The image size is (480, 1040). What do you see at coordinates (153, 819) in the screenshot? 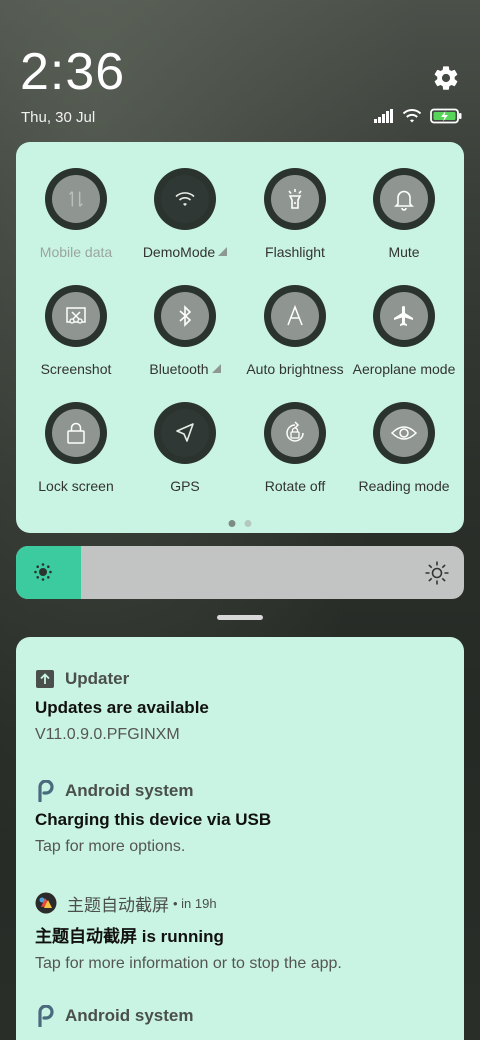
I see `notification-title: Charging this device via USB` at bounding box center [153, 819].